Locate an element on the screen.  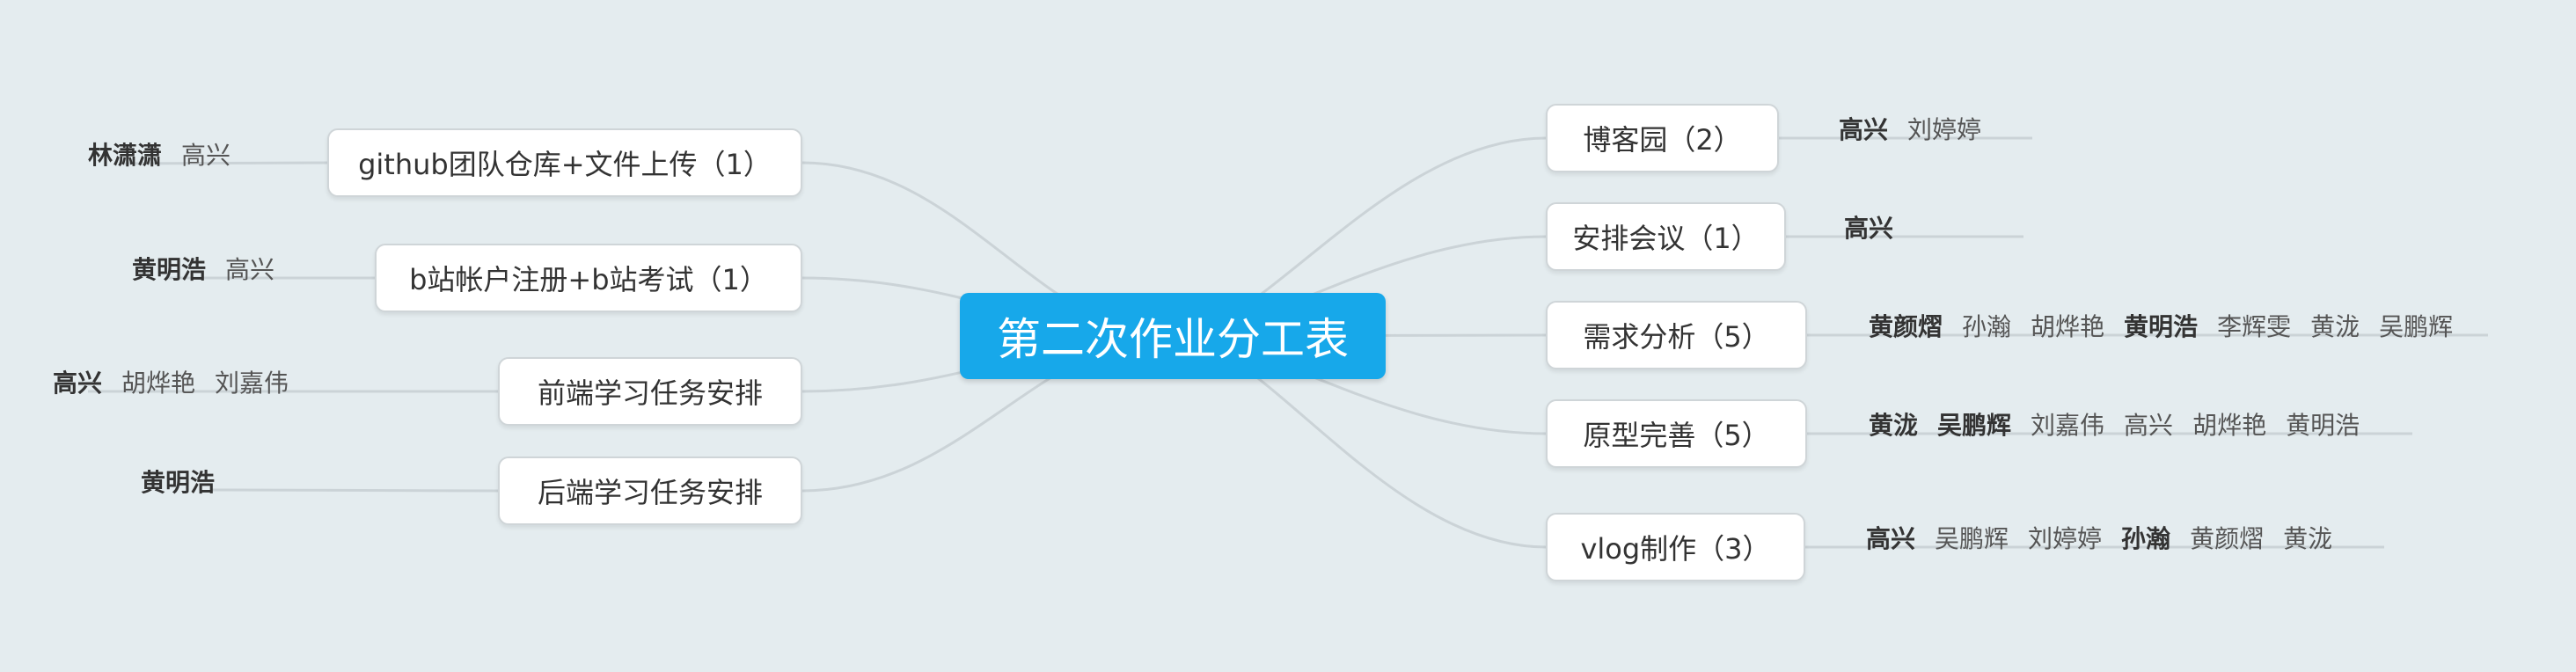
topic-label: 原型完善（5） is located at coordinates (1676, 435).